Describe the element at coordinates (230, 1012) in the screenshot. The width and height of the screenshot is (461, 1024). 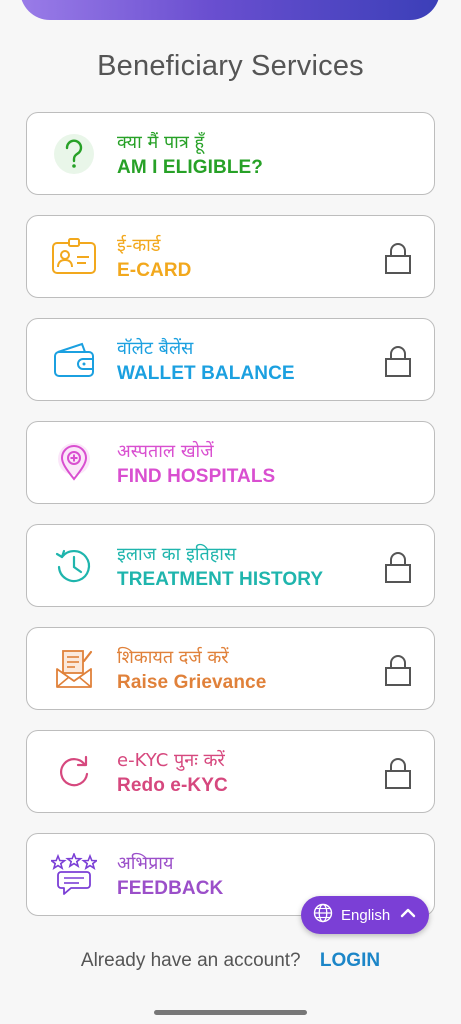
I see `home-indicator` at that location.